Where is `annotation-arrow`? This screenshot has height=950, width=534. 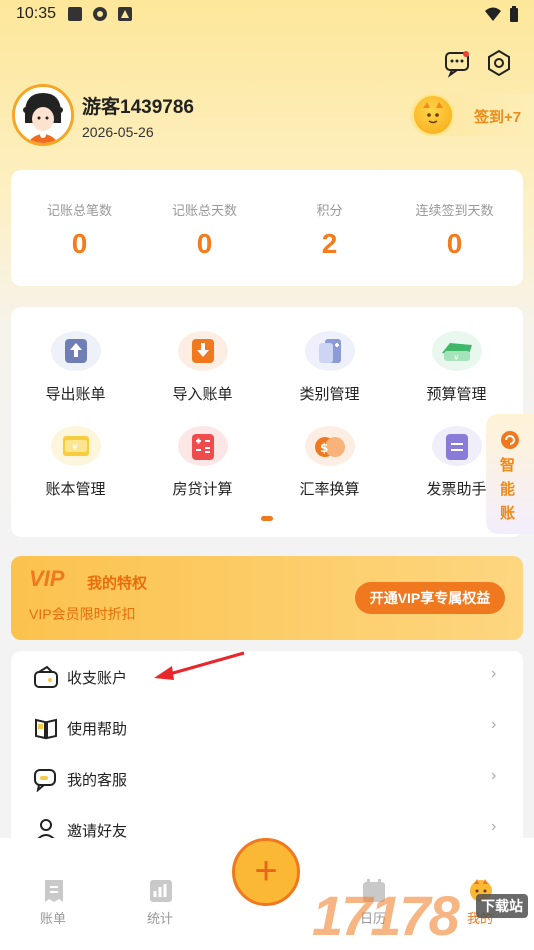
annotation-arrow is located at coordinates (199, 665).